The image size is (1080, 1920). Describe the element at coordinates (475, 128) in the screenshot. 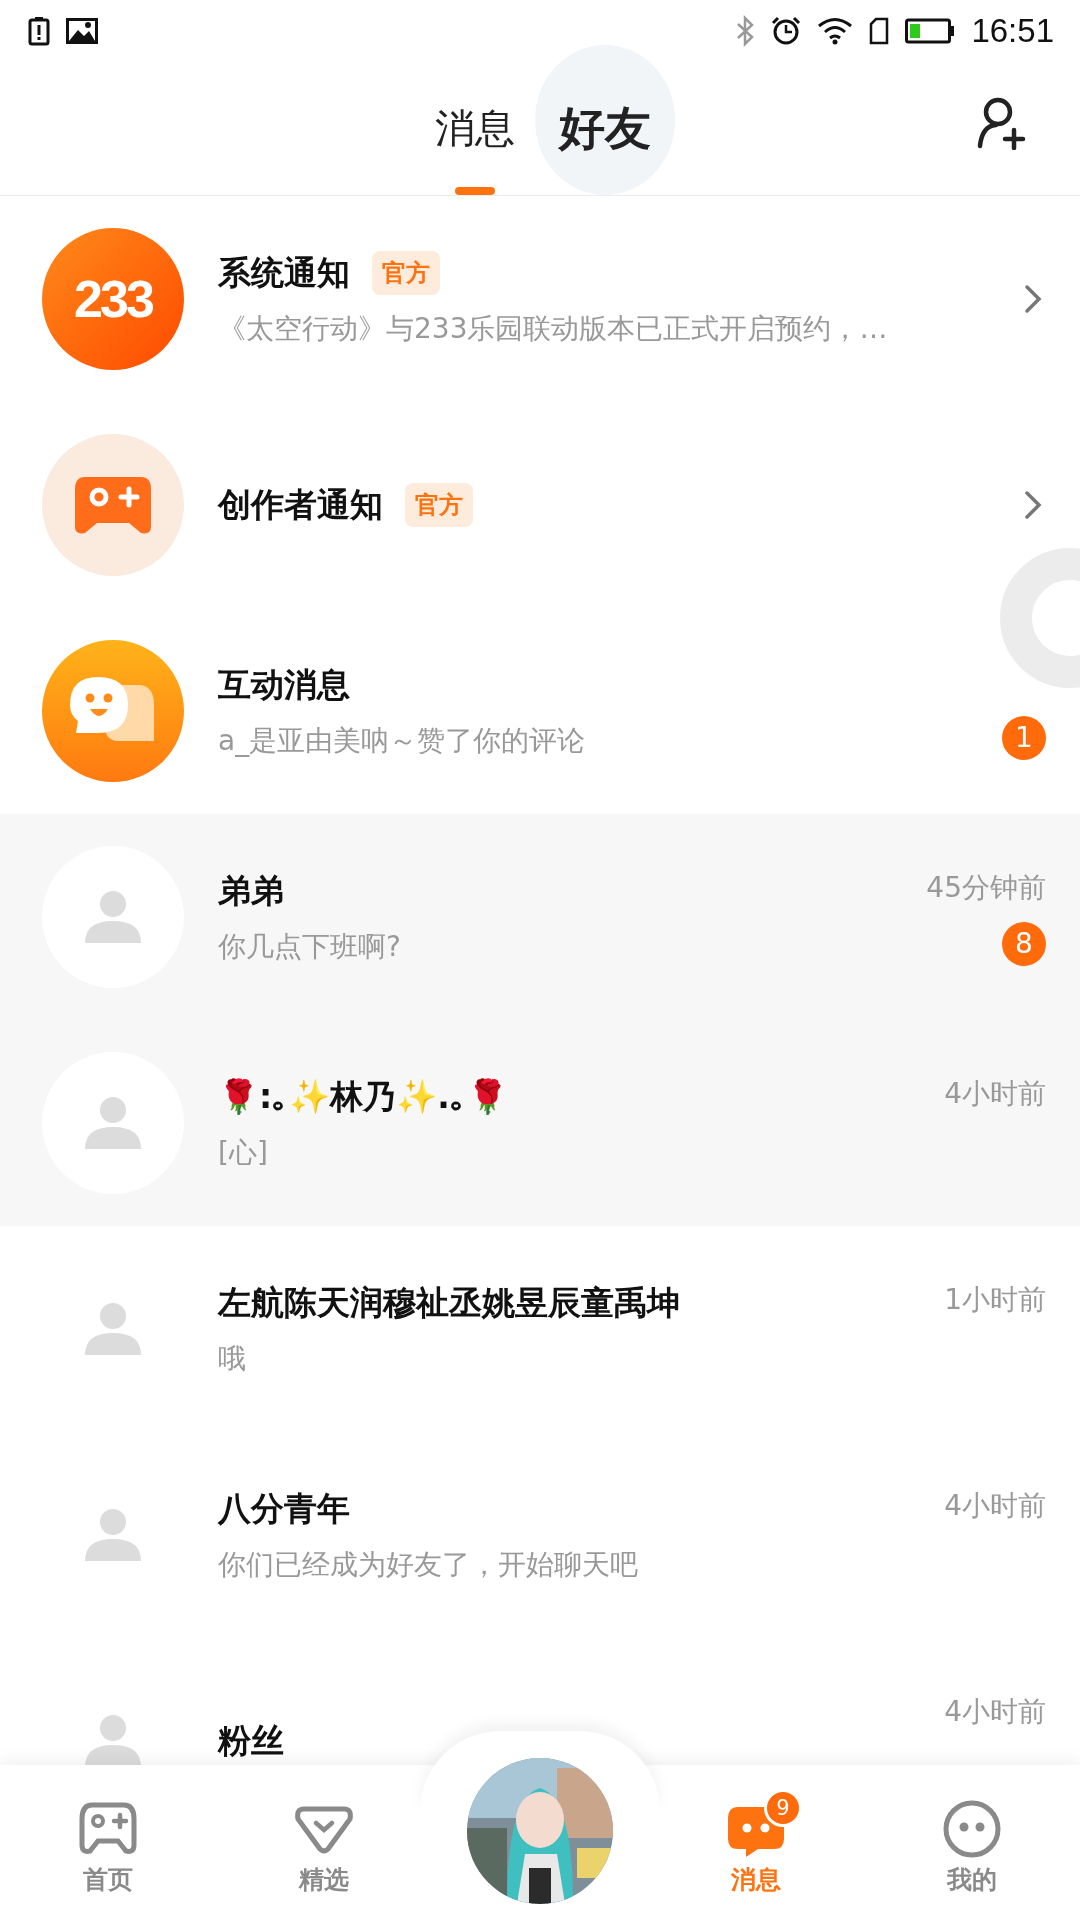

I see `tab: 消息` at that location.